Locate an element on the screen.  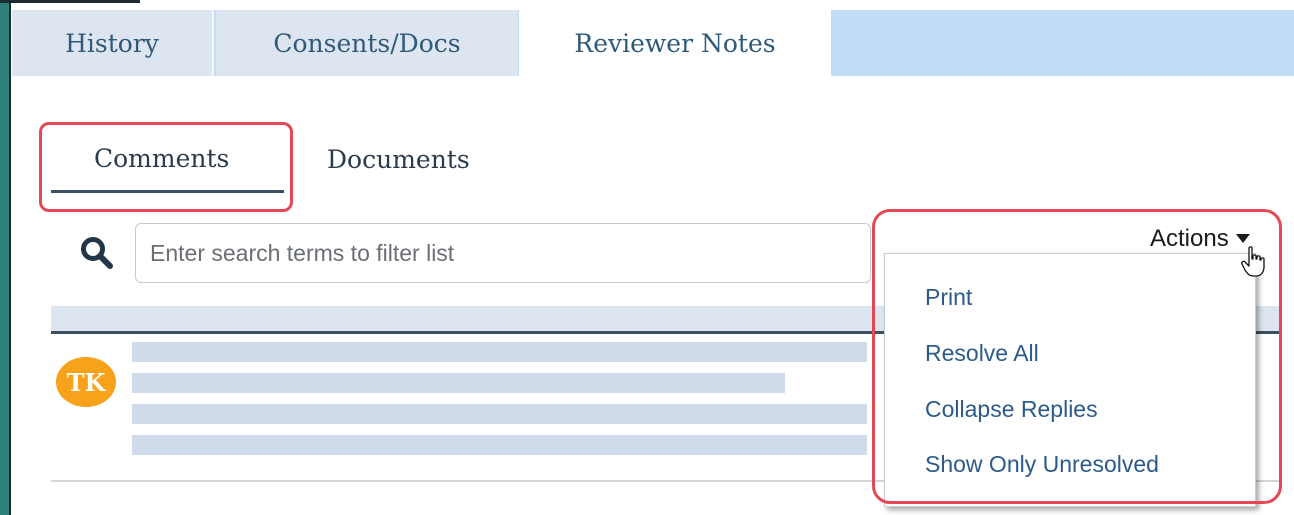
subtab-documents: Documents is located at coordinates (398, 159).